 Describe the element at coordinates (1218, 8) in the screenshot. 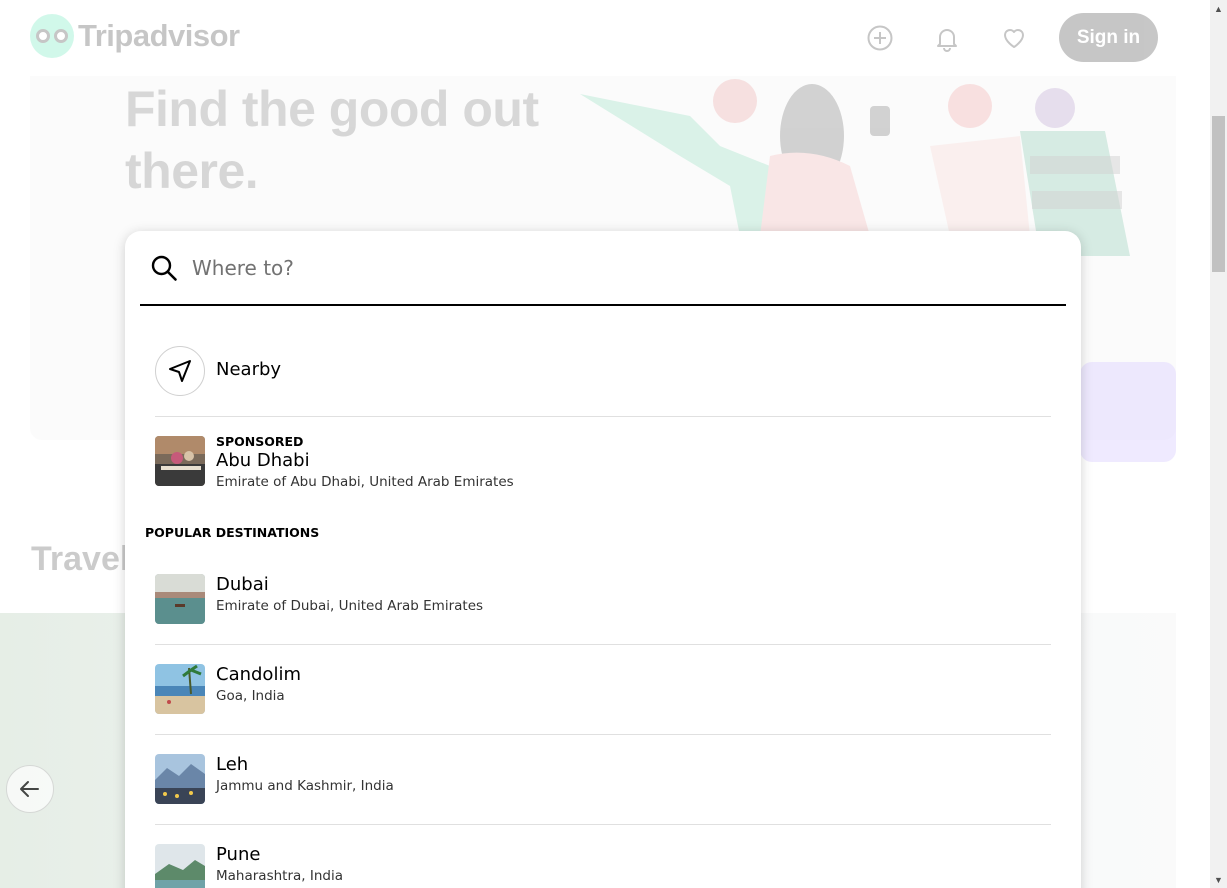

I see `scroll-up-arrow-icon: ▲` at that location.